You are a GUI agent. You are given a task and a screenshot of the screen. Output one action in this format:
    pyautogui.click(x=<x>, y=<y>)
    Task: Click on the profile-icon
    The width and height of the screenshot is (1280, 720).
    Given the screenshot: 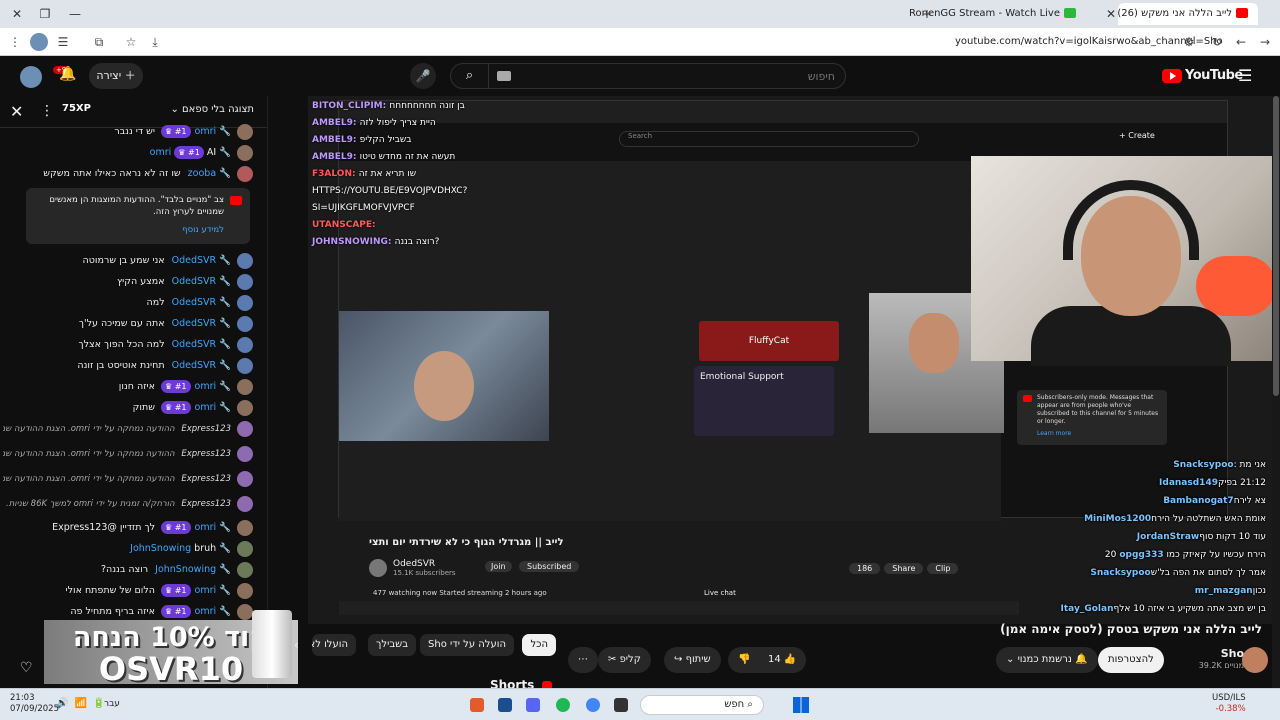 What is the action you would take?
    pyautogui.click(x=39, y=42)
    